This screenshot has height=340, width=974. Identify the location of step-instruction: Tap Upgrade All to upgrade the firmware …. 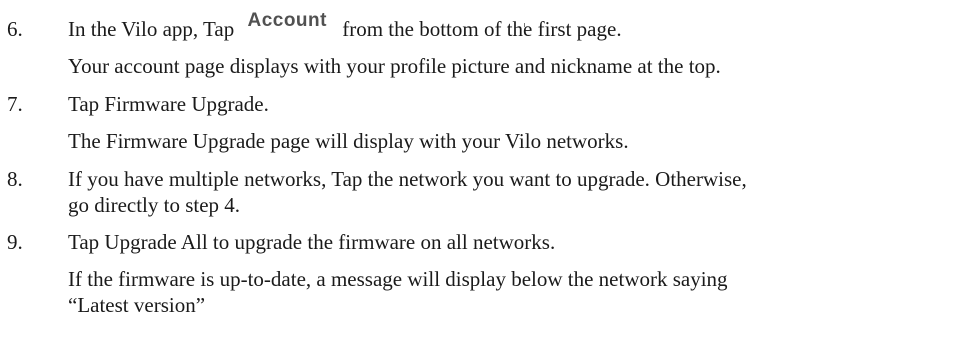
(312, 242).